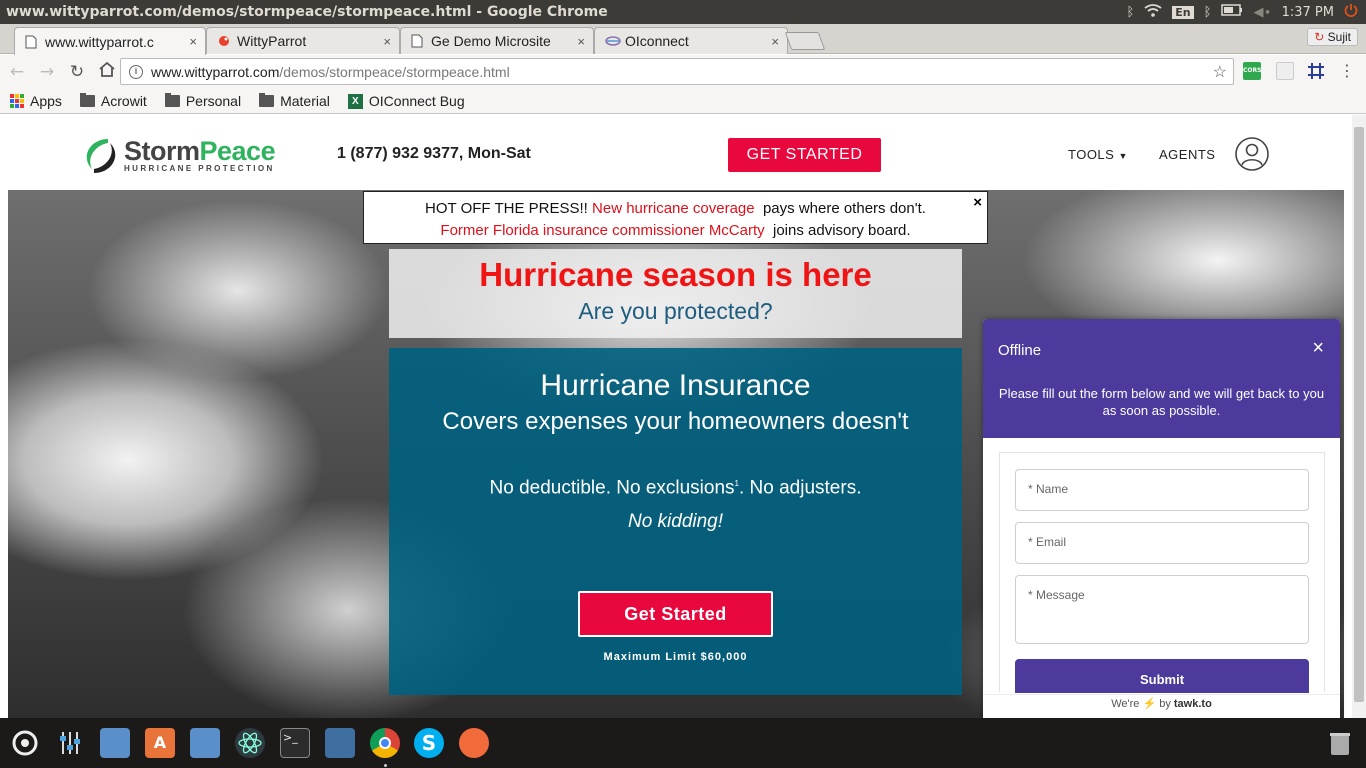 The width and height of the screenshot is (1366, 768). What do you see at coordinates (804, 155) in the screenshot?
I see `get-started-header-button: GET STARTED` at bounding box center [804, 155].